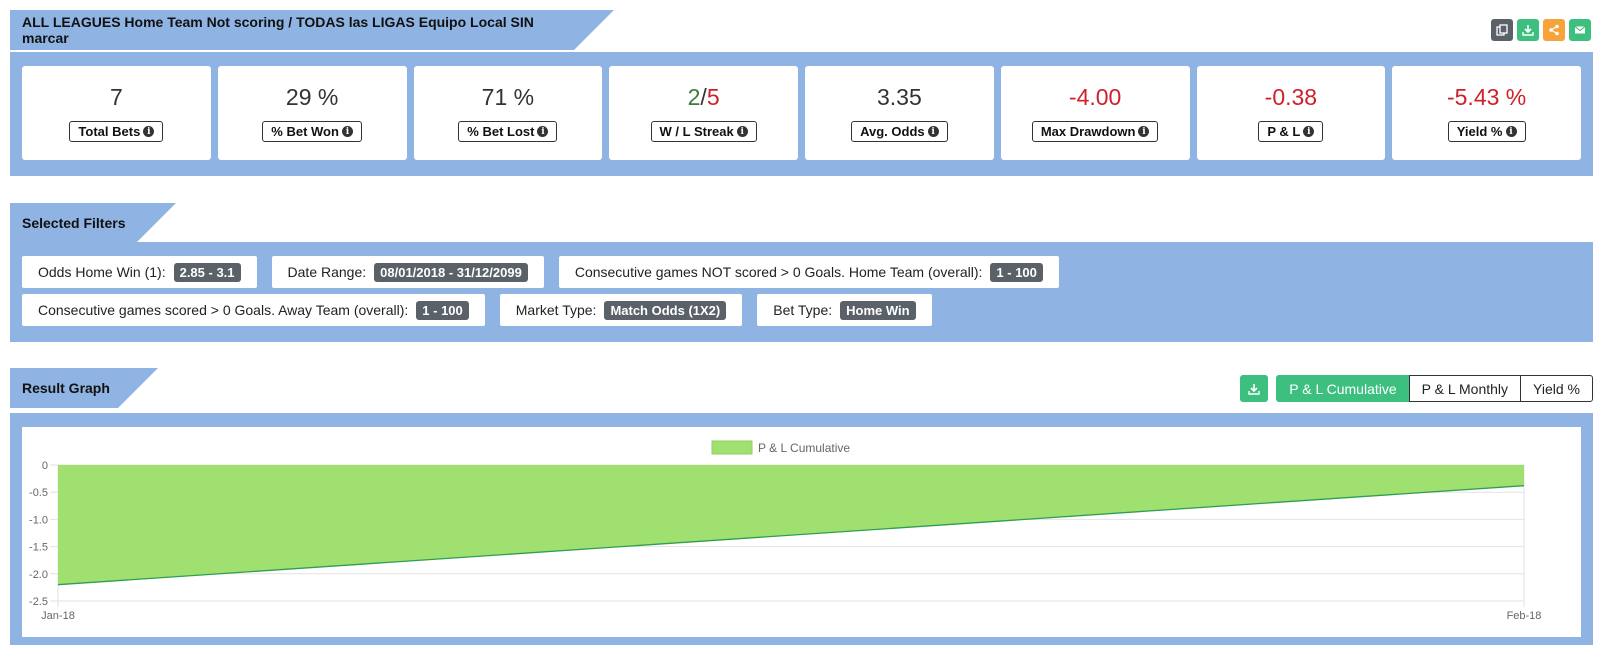  I want to click on filter-market-type: Market Type: Match Odds (1X2), so click(621, 310).